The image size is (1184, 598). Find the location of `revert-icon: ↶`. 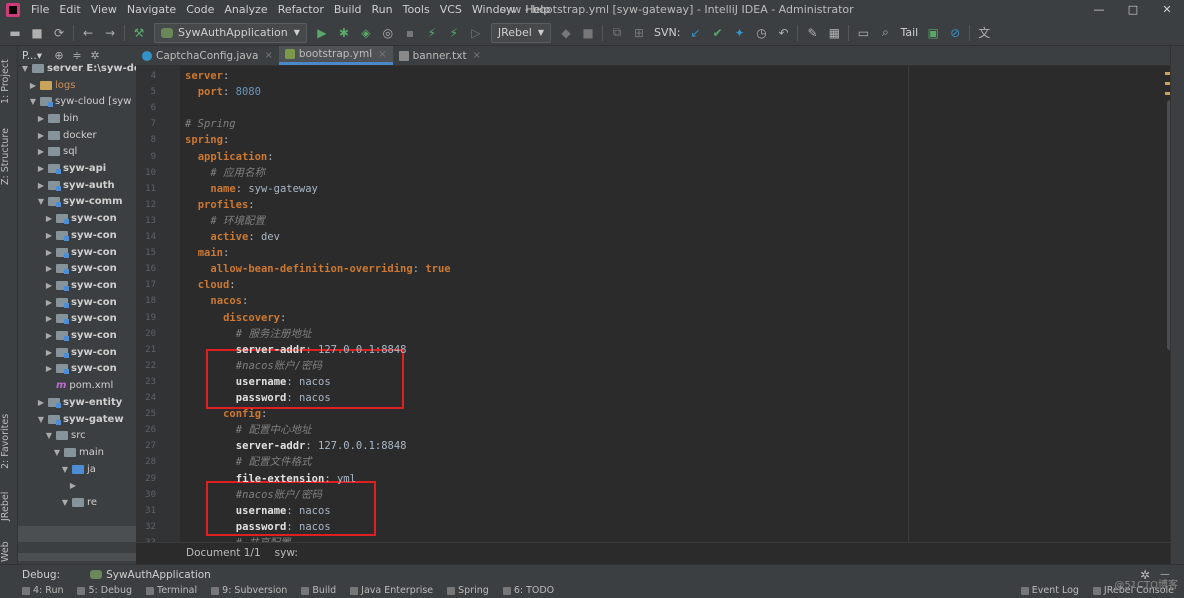

revert-icon: ↶ is located at coordinates (783, 33).